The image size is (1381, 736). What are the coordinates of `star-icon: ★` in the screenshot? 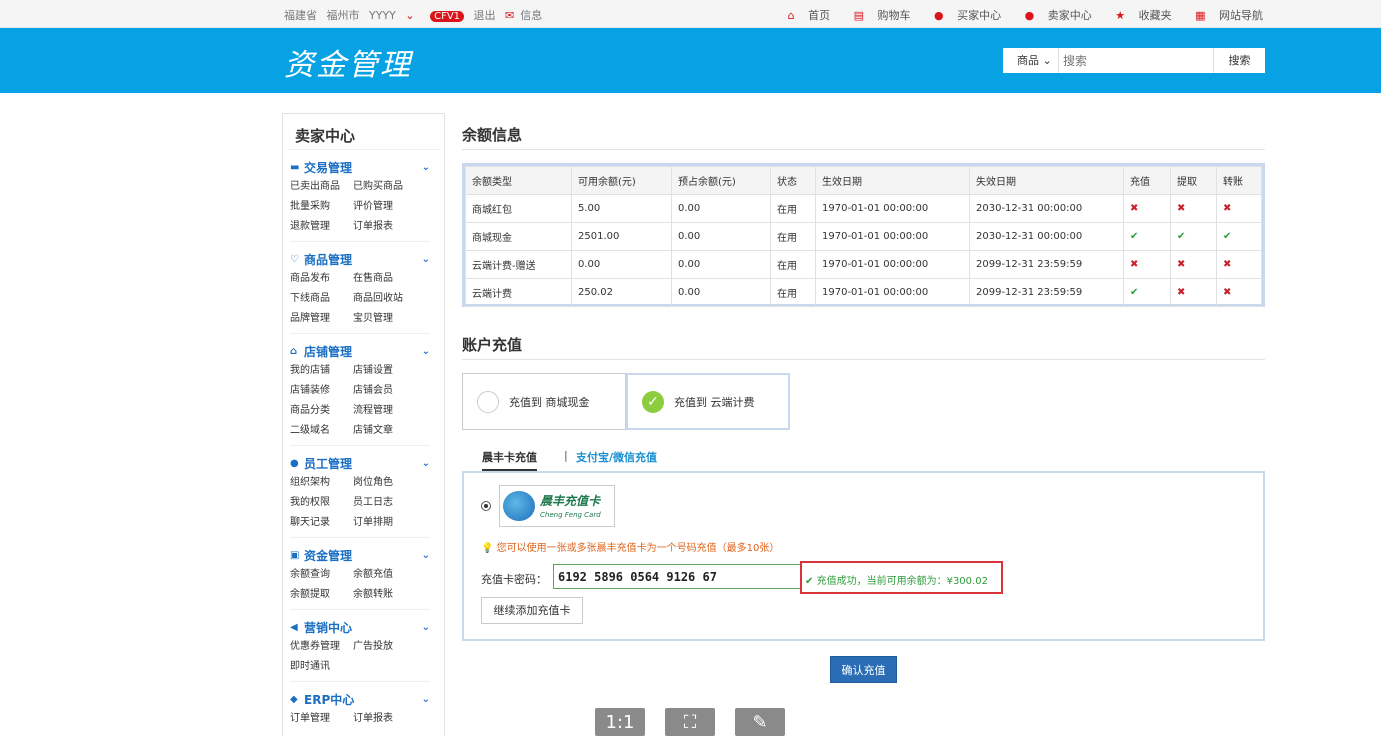 It's located at (1120, 15).